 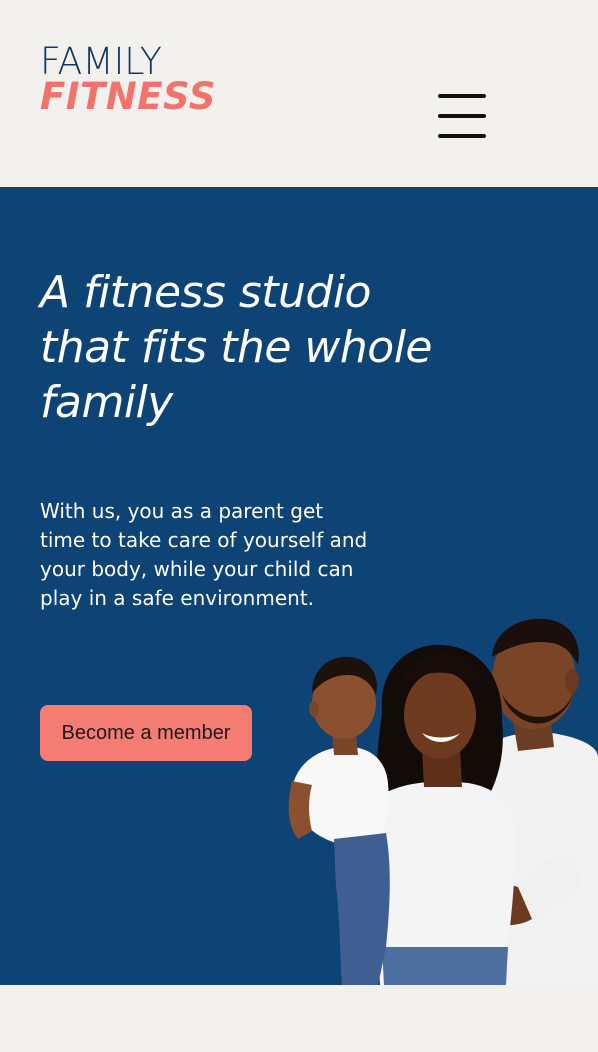 I want to click on child-figure, so click(x=339, y=820).